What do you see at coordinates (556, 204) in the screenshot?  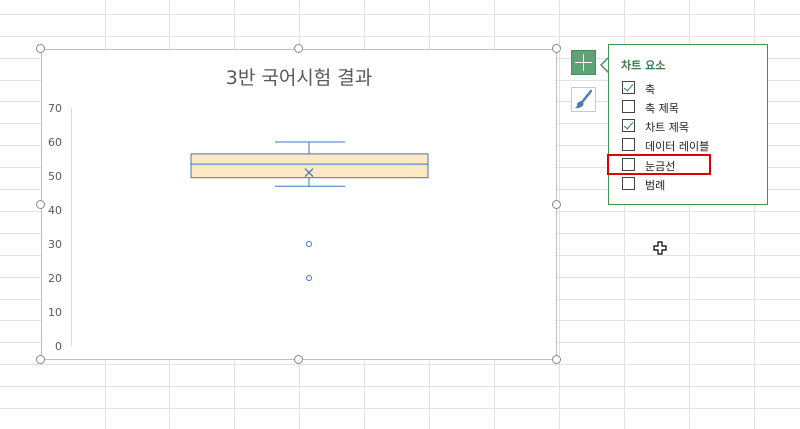 I see `resize-handle-right` at bounding box center [556, 204].